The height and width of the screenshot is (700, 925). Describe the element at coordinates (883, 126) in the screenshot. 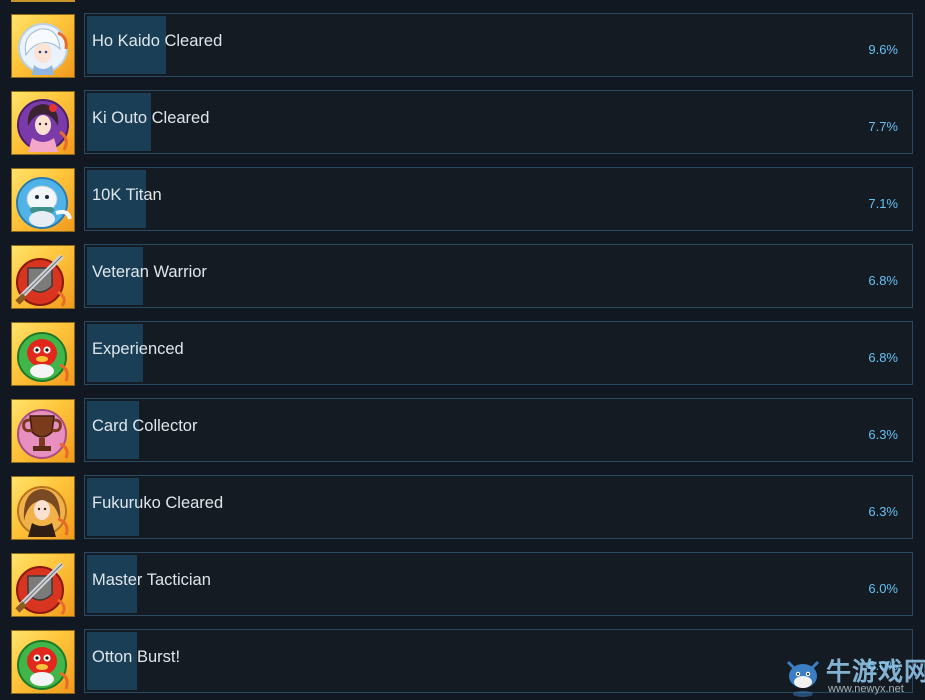

I see `achievement-percent: 7.7%` at that location.